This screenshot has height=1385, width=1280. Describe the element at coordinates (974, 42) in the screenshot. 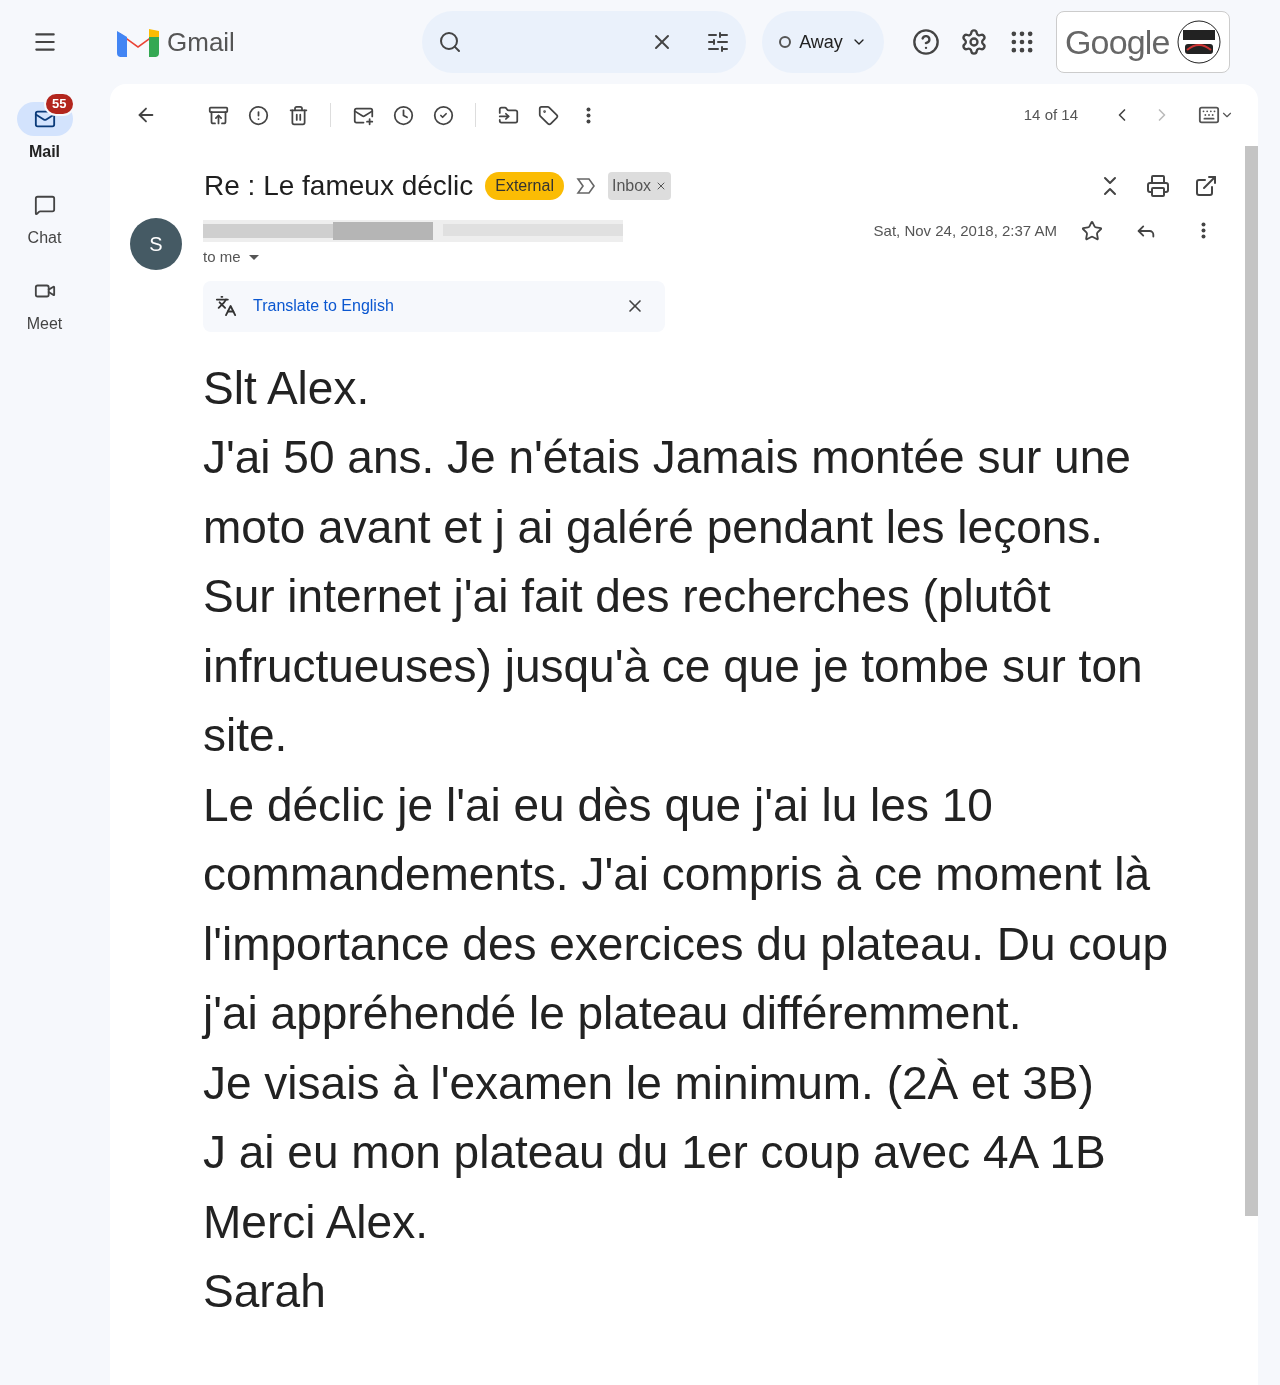

I see `settings-icon` at that location.